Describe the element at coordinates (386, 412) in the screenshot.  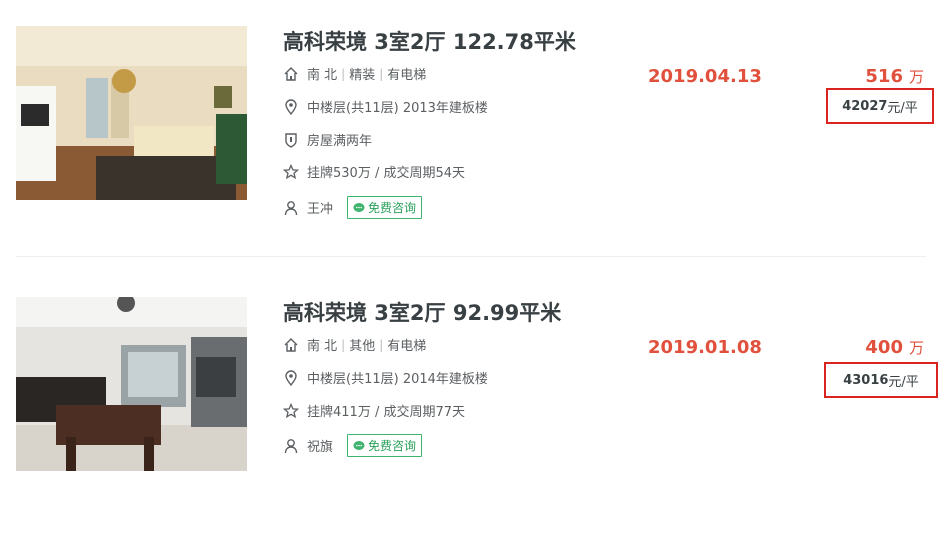
I see `listing-info: 挂牌411万 / 成交周期77天` at that location.